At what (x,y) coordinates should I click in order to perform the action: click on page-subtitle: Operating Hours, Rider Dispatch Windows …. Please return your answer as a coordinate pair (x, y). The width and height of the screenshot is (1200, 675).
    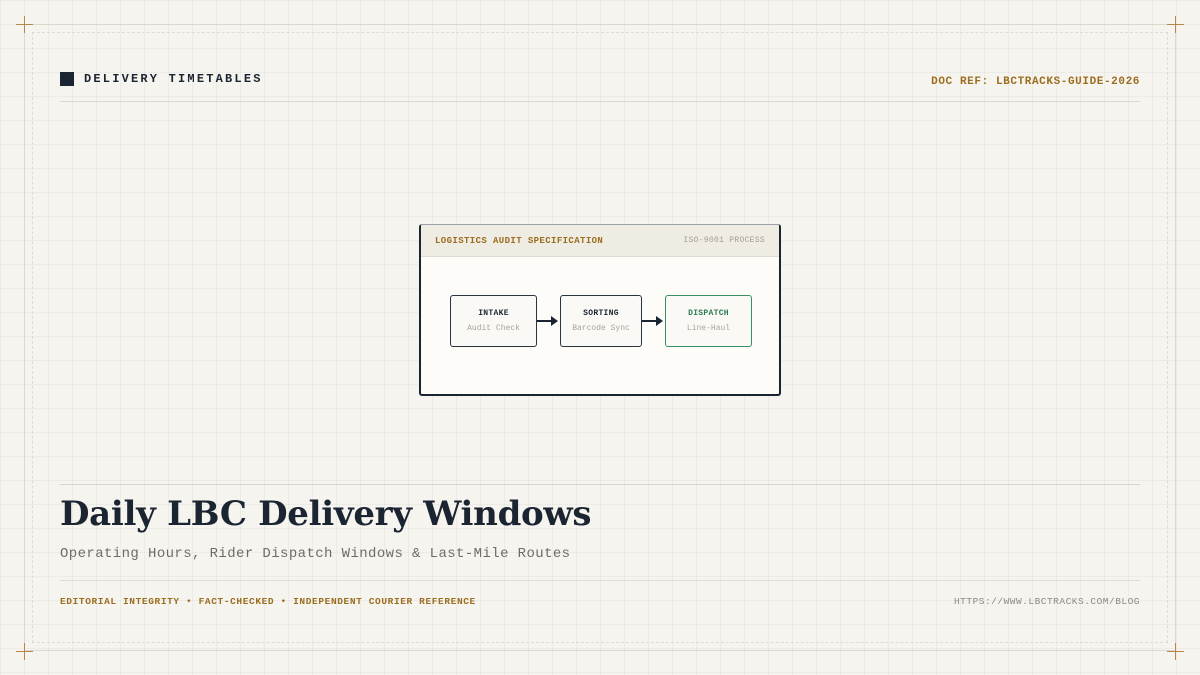
    Looking at the image, I should click on (315, 554).